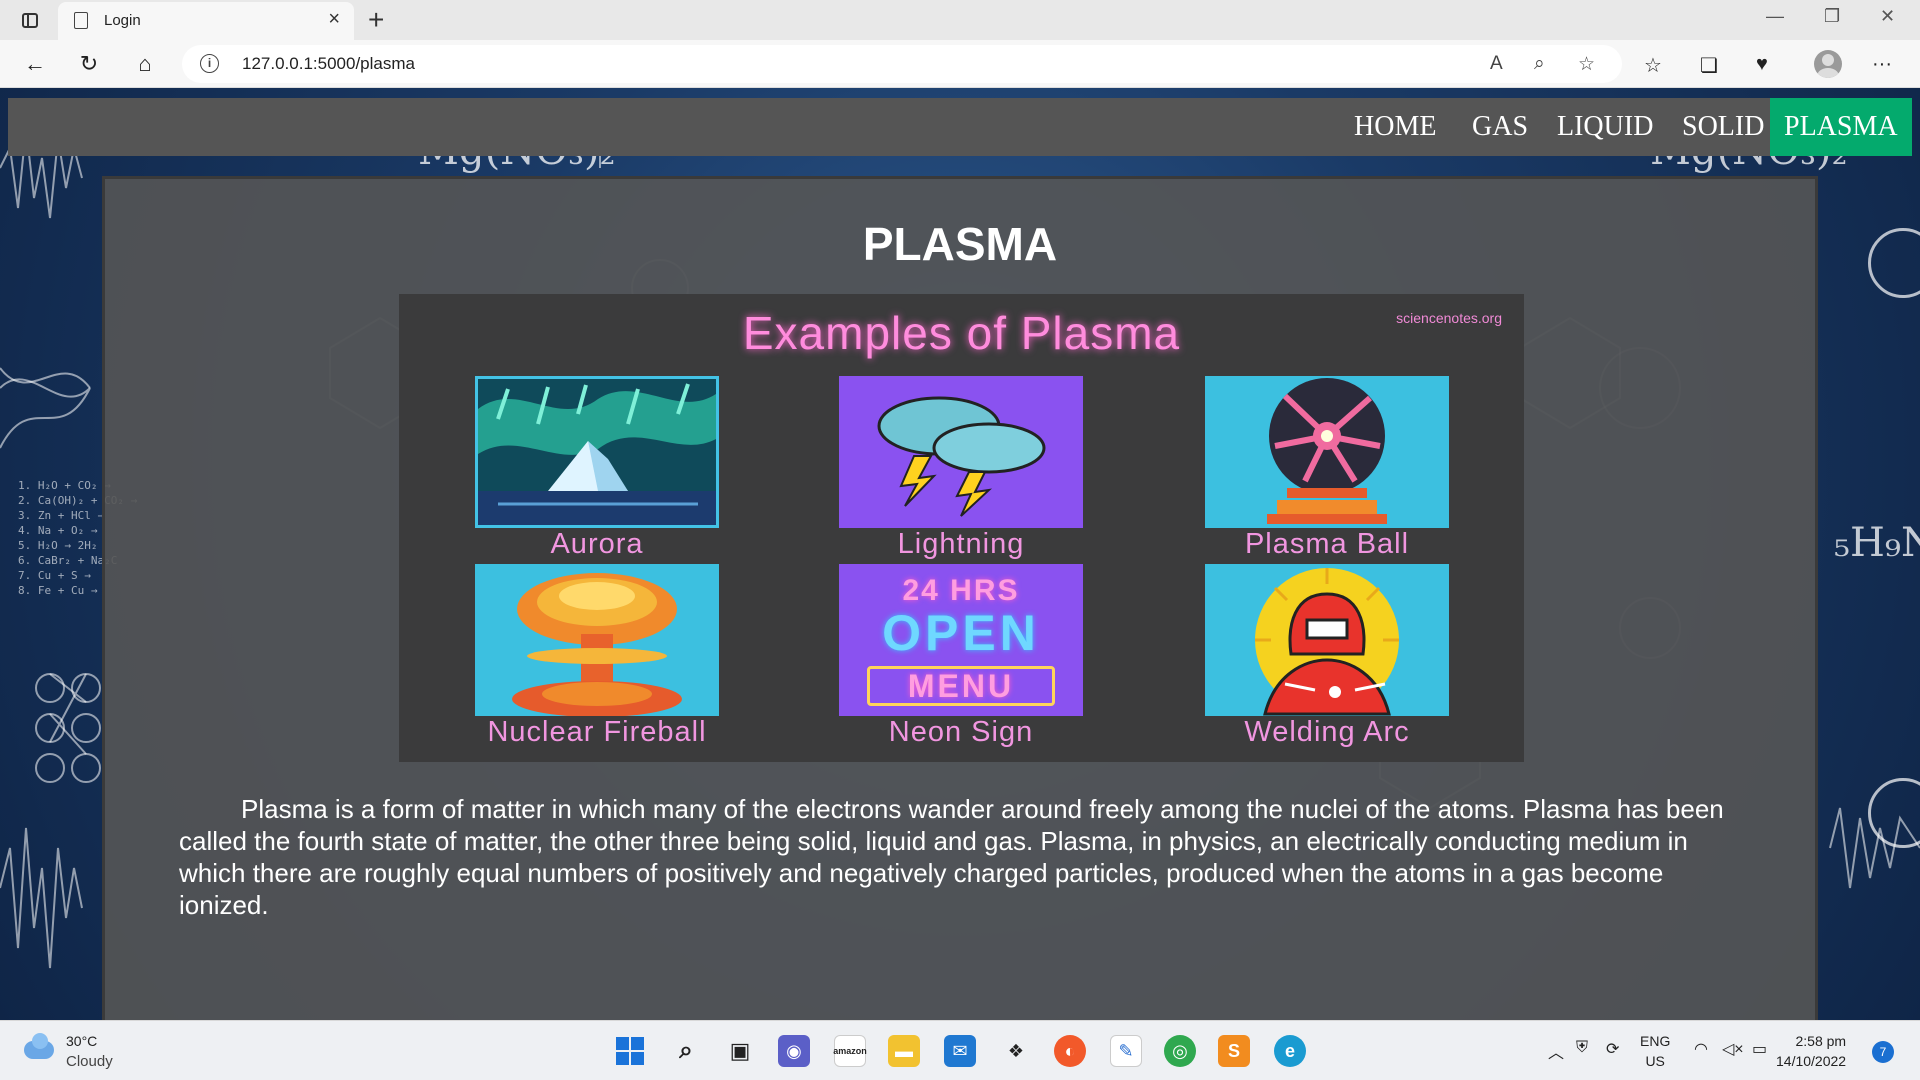  I want to click on tab-close-icon: ×, so click(334, 19).